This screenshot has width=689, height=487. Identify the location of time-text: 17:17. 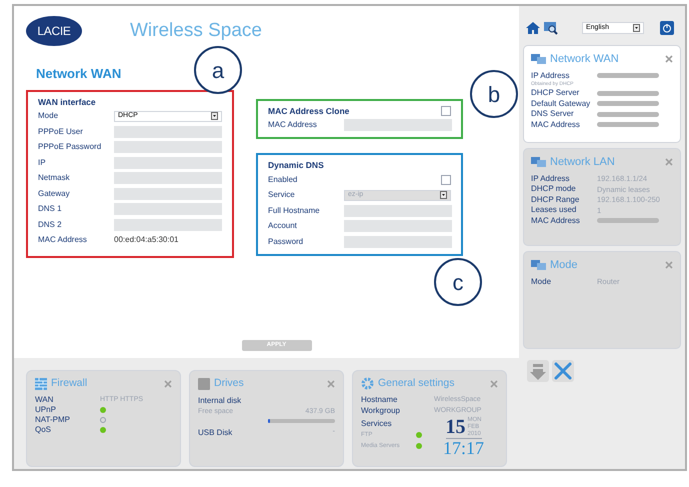
(463, 447).